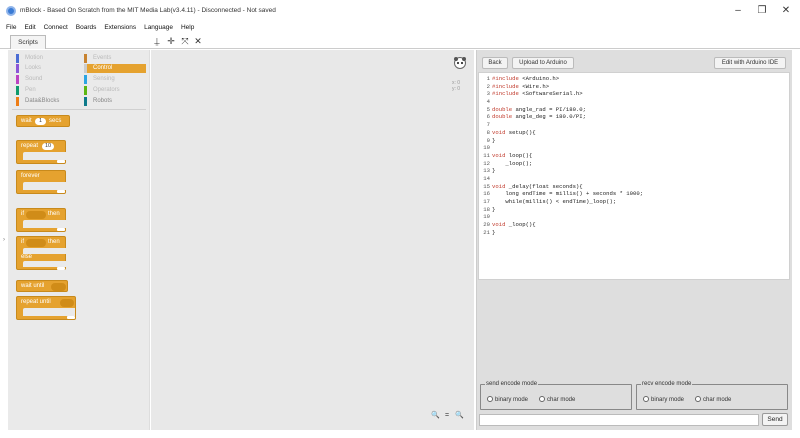 The width and height of the screenshot is (800, 438). Describe the element at coordinates (512, 163) in the screenshot. I see `code-text: _loop();` at that location.